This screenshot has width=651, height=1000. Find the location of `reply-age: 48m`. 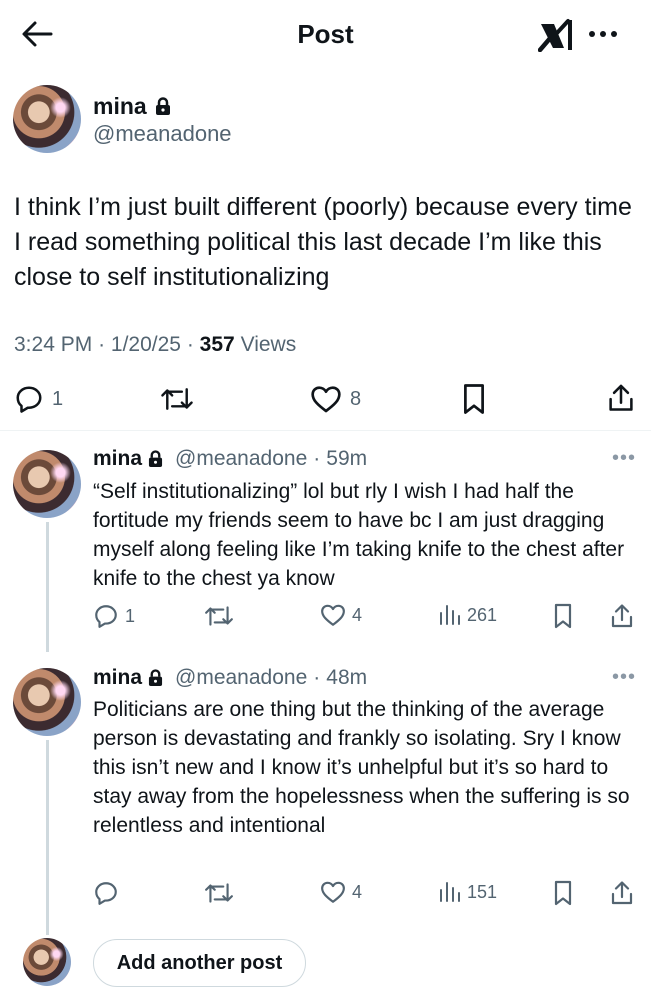

reply-age: 48m is located at coordinates (347, 677).